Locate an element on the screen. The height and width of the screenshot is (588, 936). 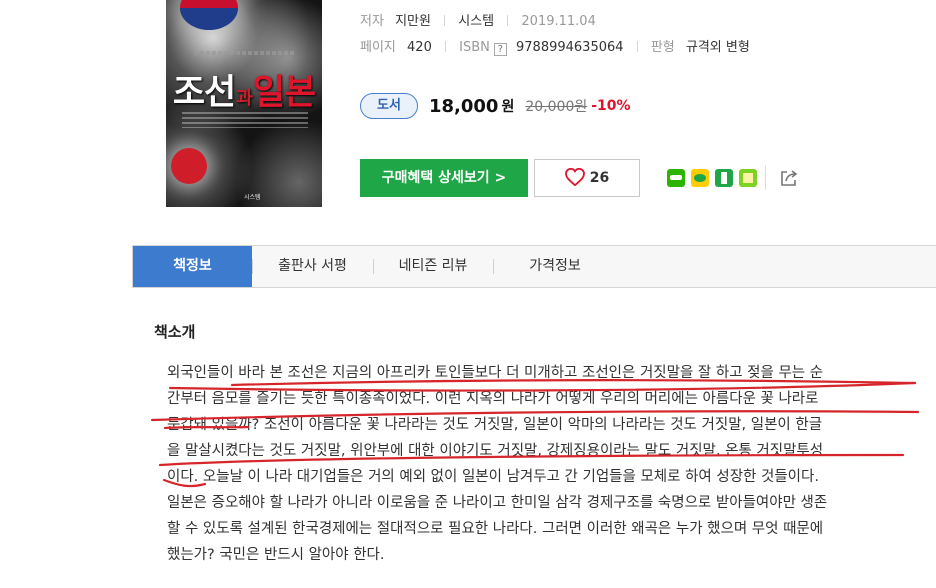
bookmark-icon is located at coordinates (724, 178).